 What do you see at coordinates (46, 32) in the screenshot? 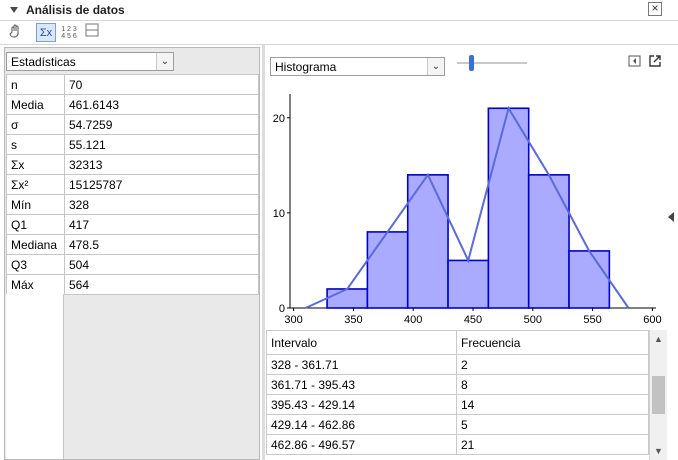
I see `sigma-stats-icon: Σx` at bounding box center [46, 32].